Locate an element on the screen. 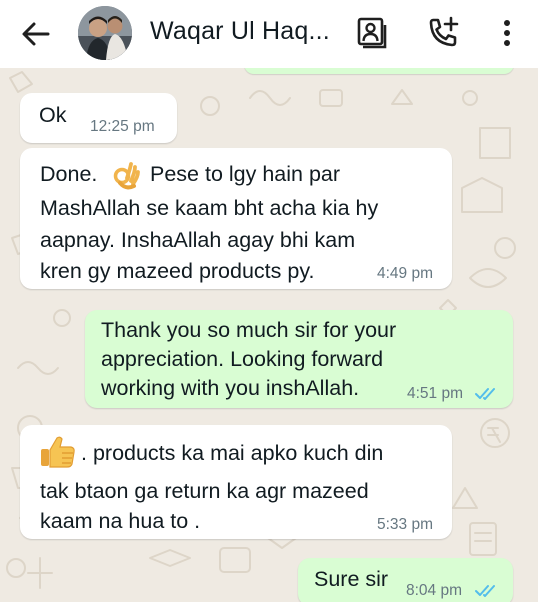 The image size is (538, 602). message-timestamp: 8:04 pm is located at coordinates (434, 590).